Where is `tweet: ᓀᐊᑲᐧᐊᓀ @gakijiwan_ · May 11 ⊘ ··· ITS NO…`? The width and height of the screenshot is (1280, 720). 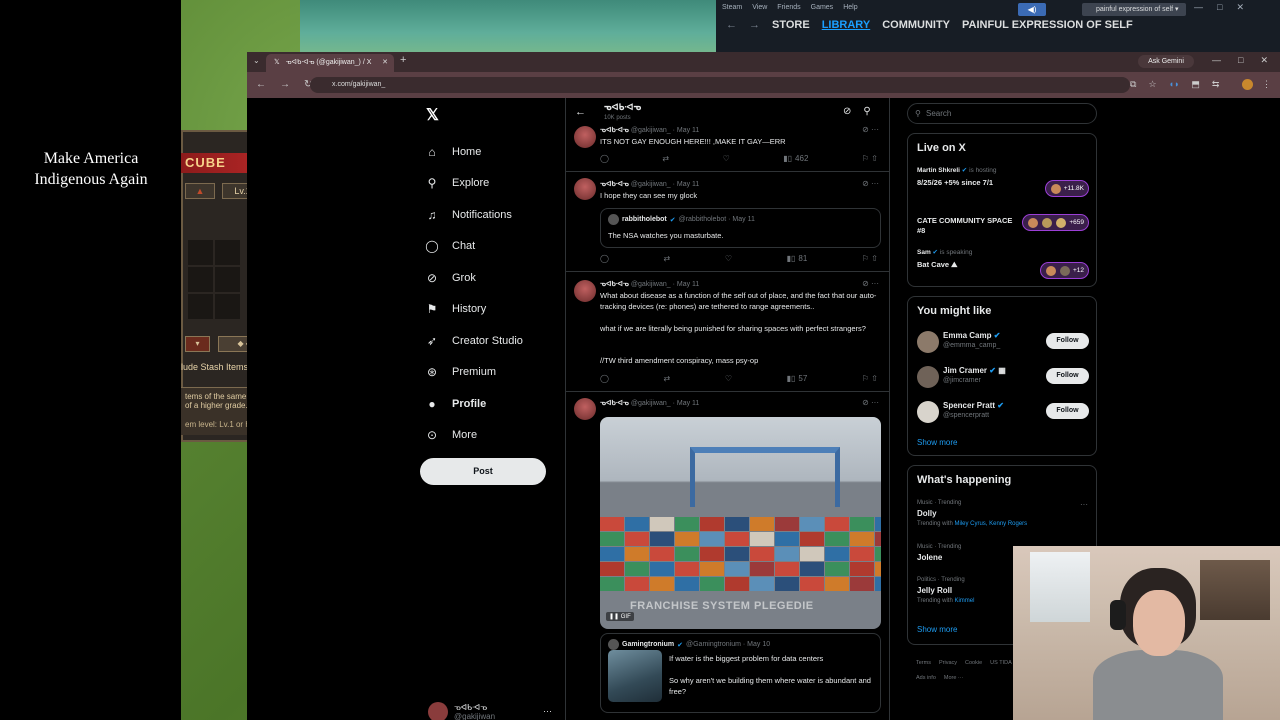 tweet: ᓀᐊᑲᐧᐊᓀ @gakijiwan_ · May 11 ⊘ ··· ITS NO… is located at coordinates (727, 148).